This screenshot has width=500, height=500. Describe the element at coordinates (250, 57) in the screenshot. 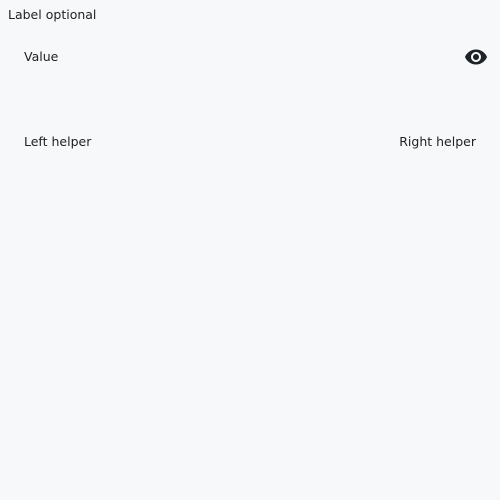

I see `password-input: Value` at that location.